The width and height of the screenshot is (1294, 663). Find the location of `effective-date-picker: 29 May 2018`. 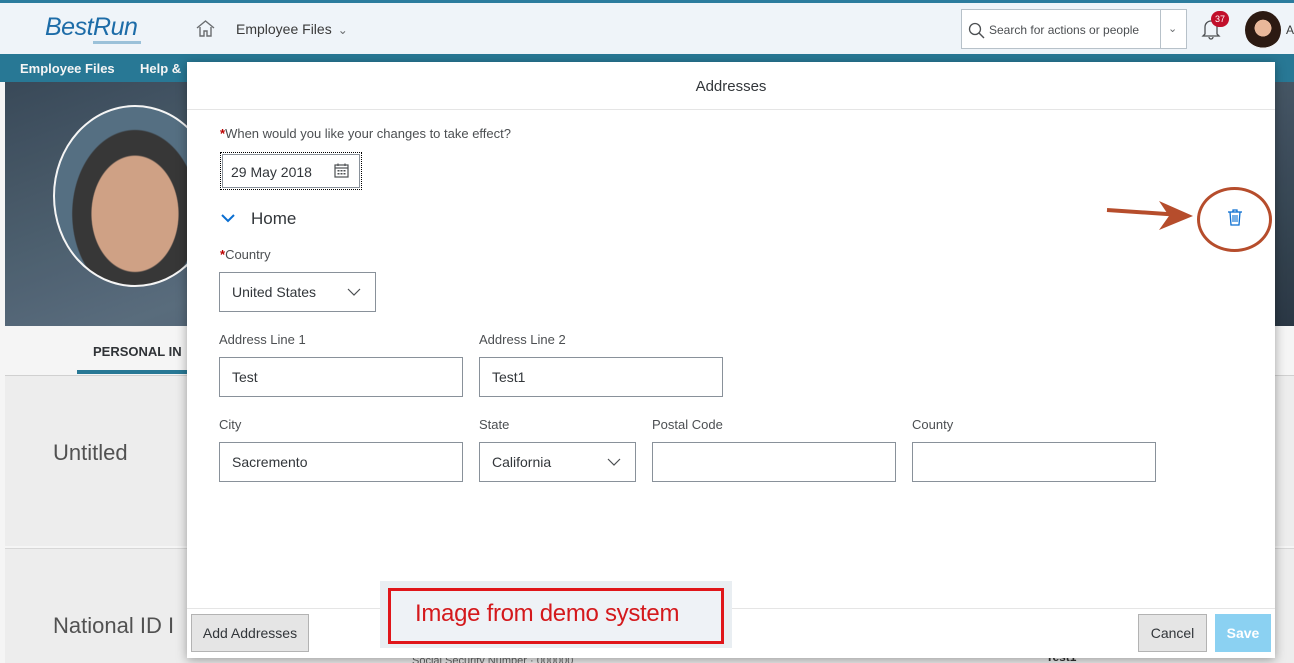

effective-date-picker: 29 May 2018 is located at coordinates (291, 171).